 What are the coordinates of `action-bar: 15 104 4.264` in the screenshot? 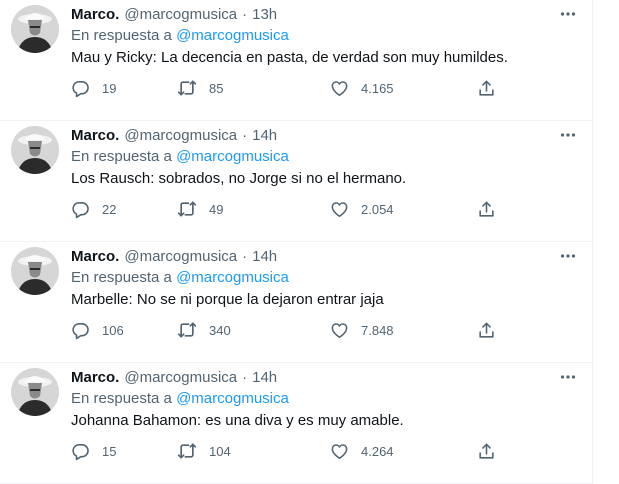 It's located at (286, 451).